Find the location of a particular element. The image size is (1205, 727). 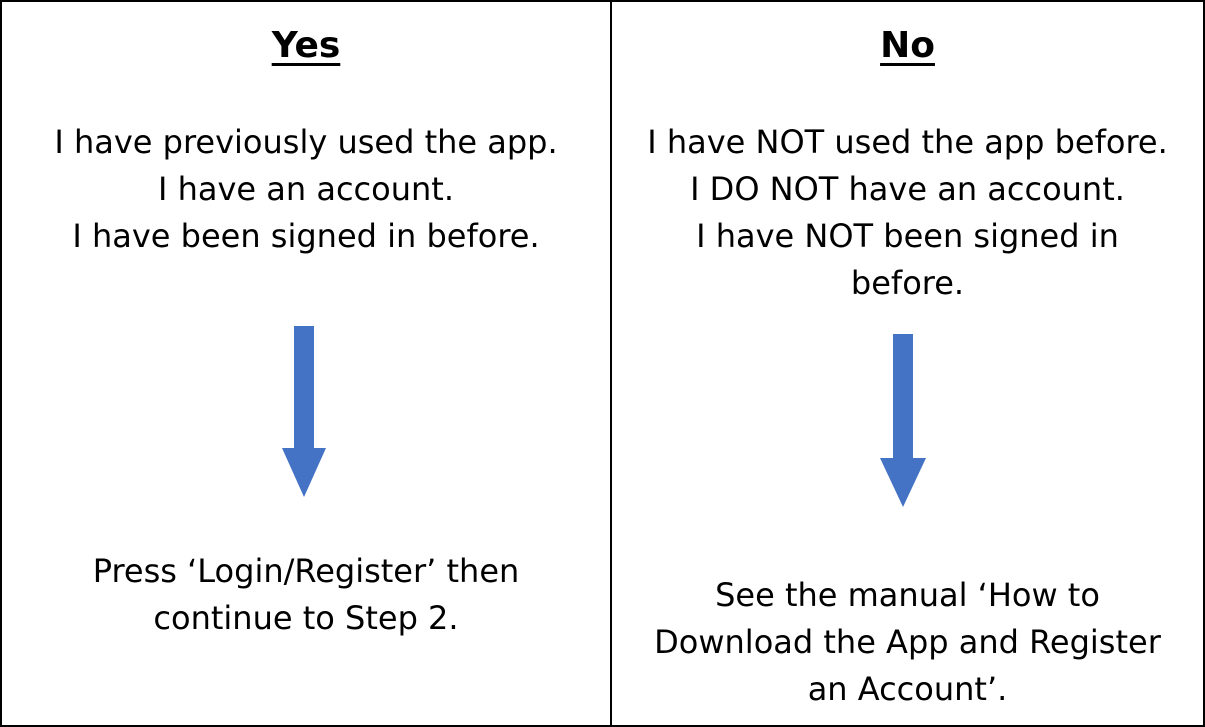

yes-condition-line: I have previously used the app. is located at coordinates (306, 142).